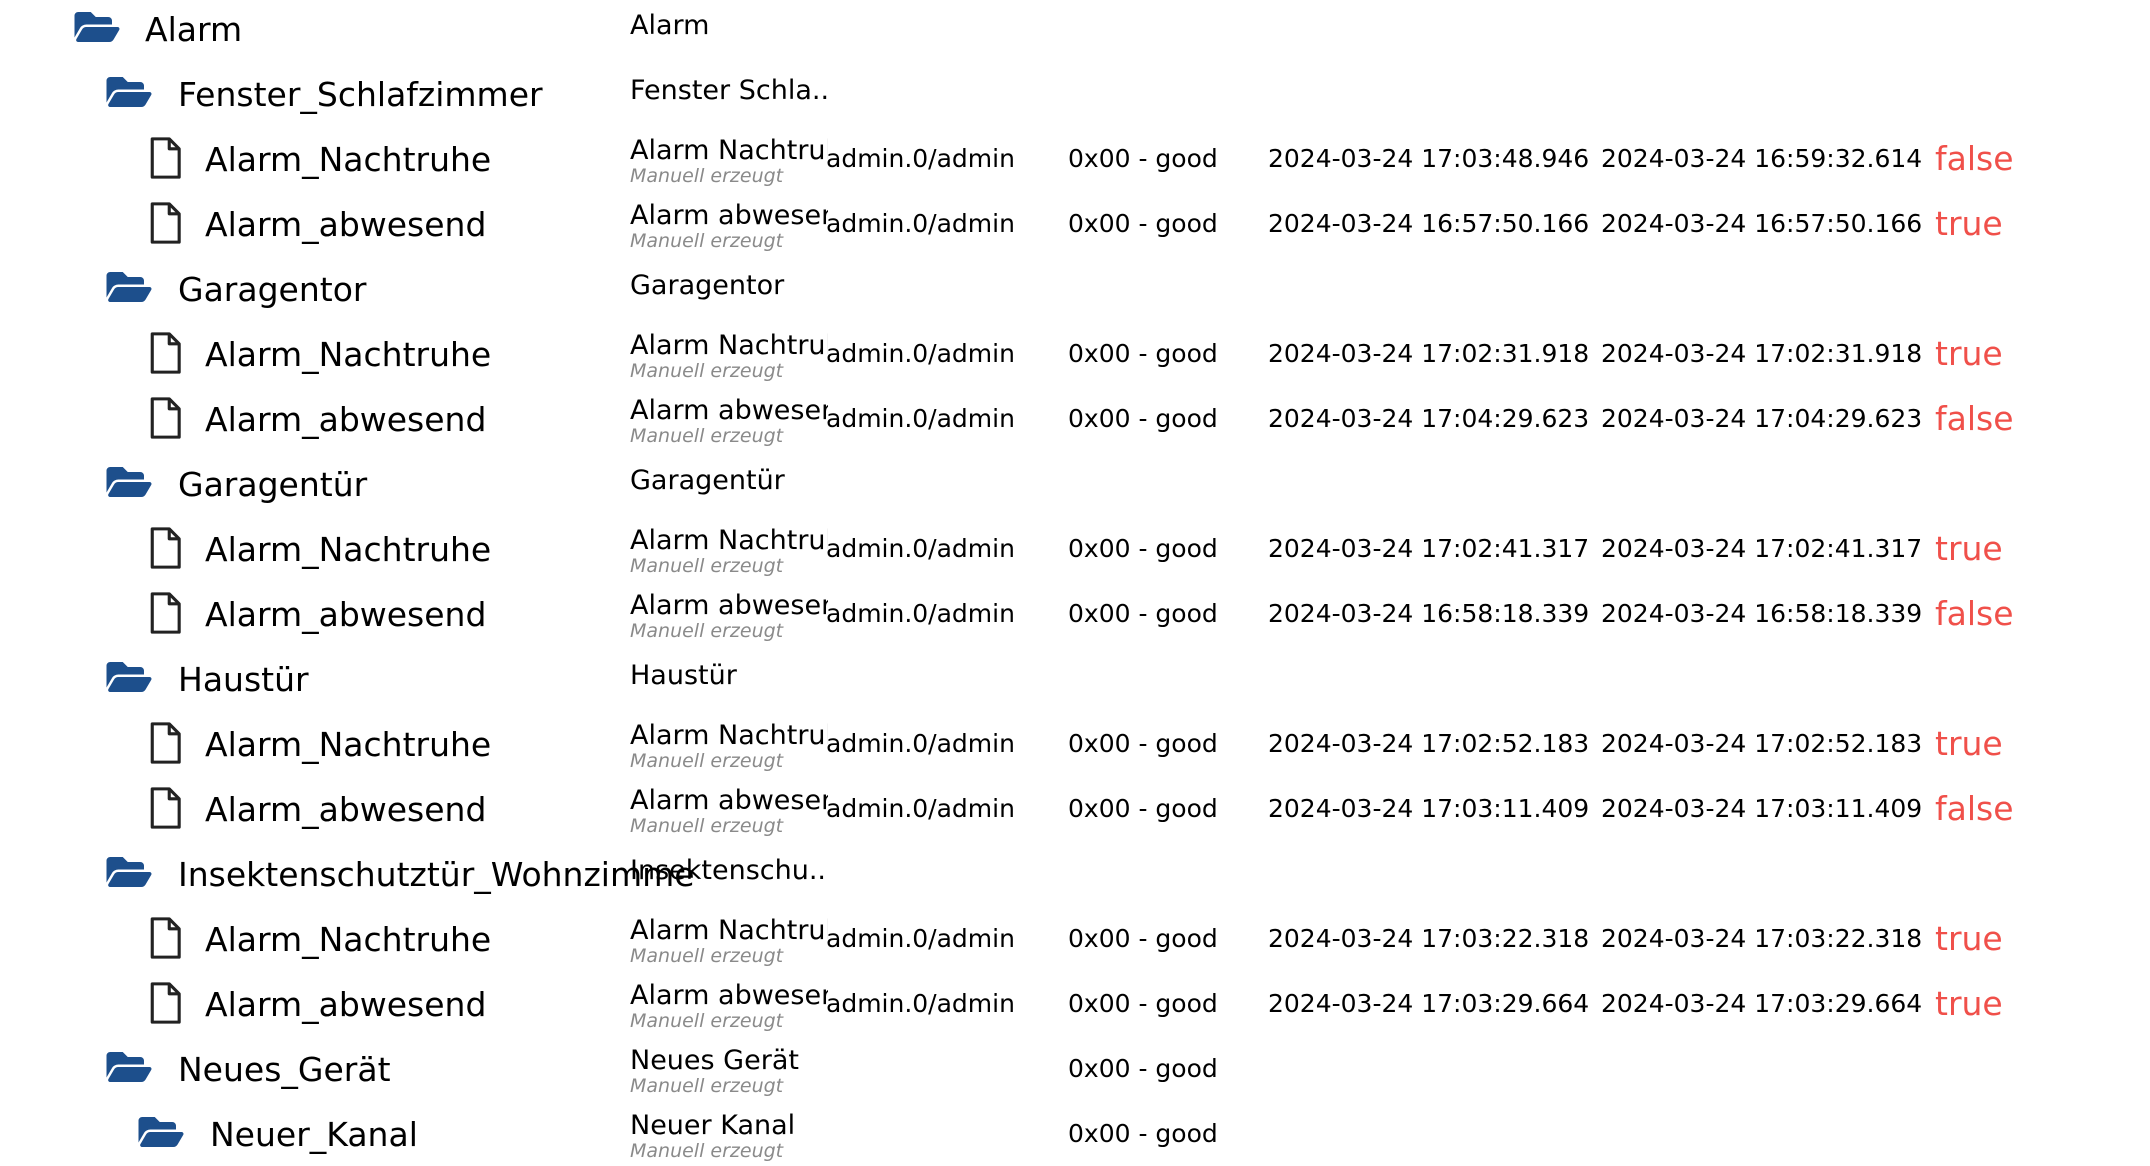  What do you see at coordinates (1075, 679) in the screenshot?
I see `folder-row: Haustür Haustür` at bounding box center [1075, 679].